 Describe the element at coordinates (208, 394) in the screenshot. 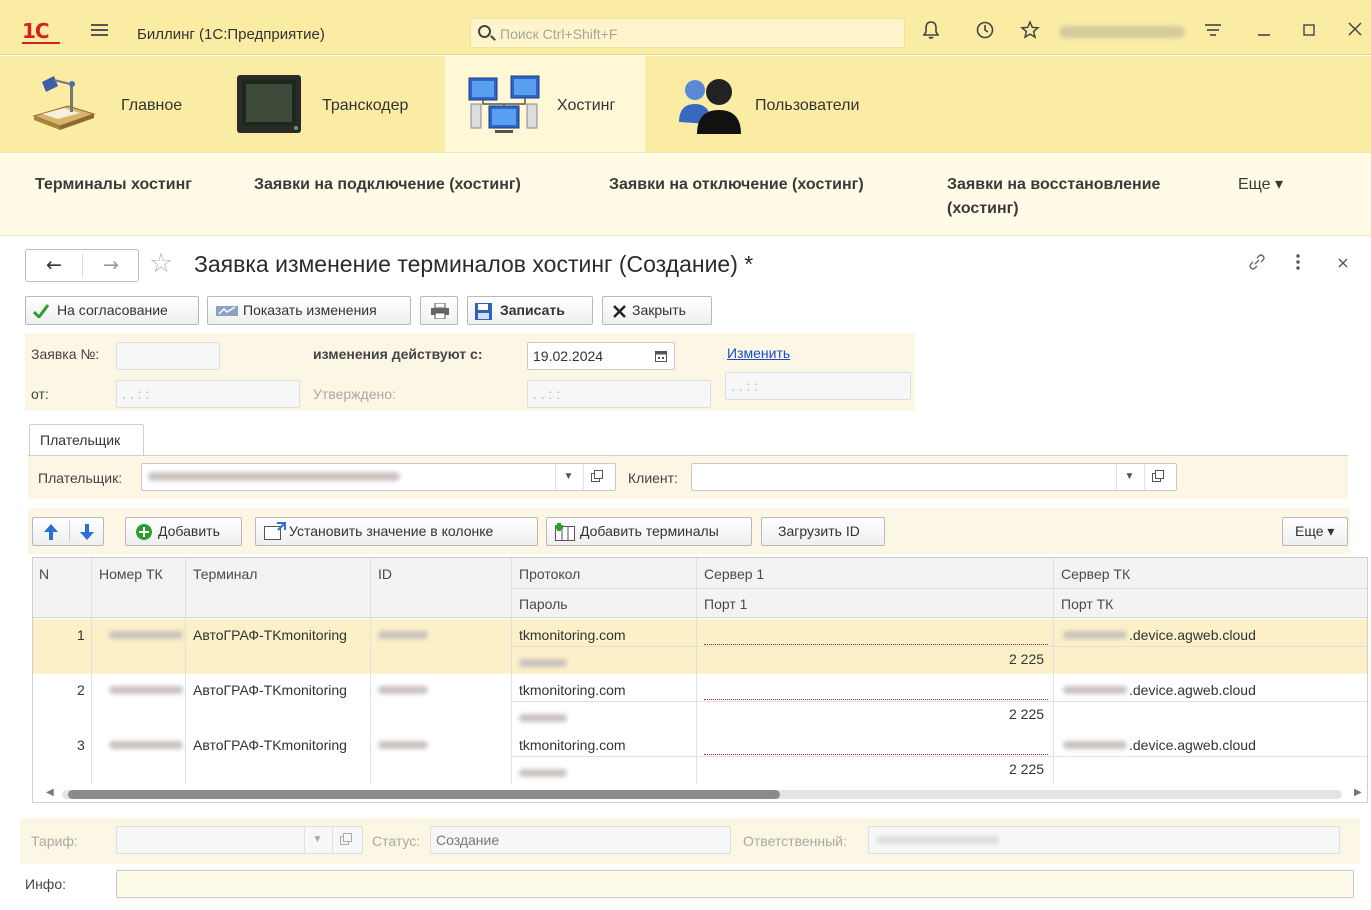

I see `from-date-field: . . : :` at that location.